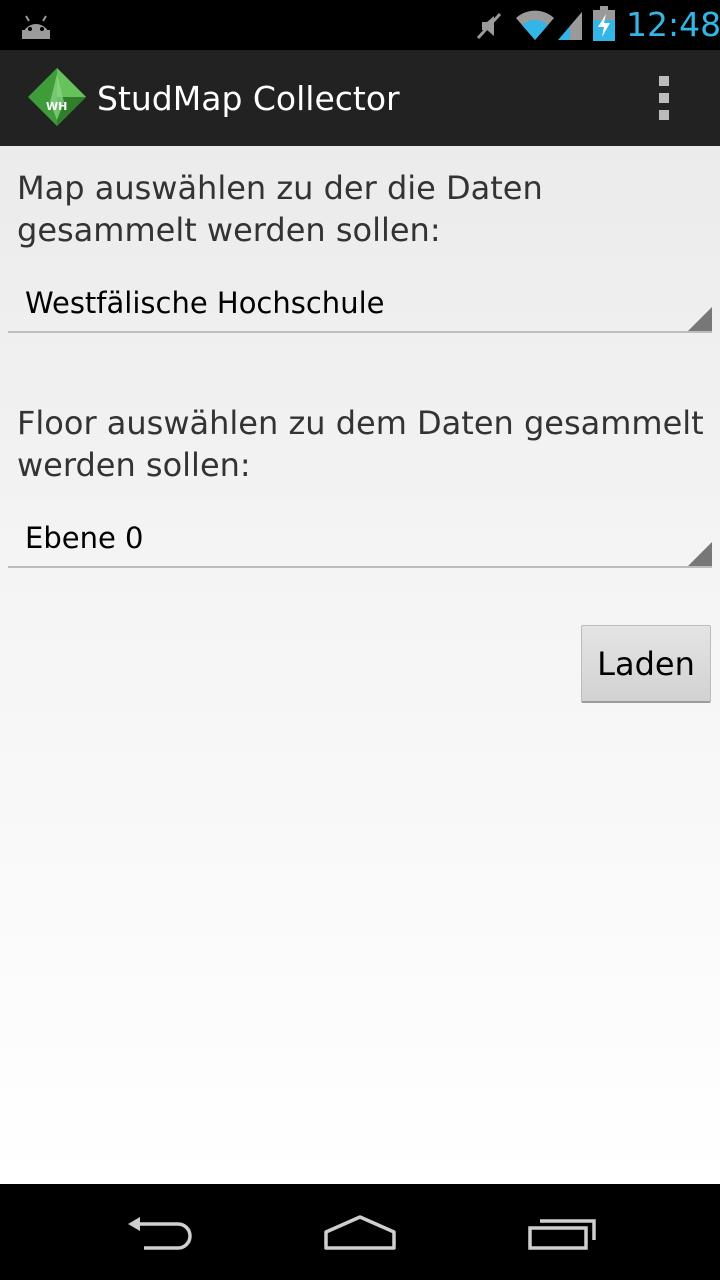 This screenshot has width=720, height=1280. I want to click on map-spinner-value: Westfälische Hochschule, so click(205, 303).